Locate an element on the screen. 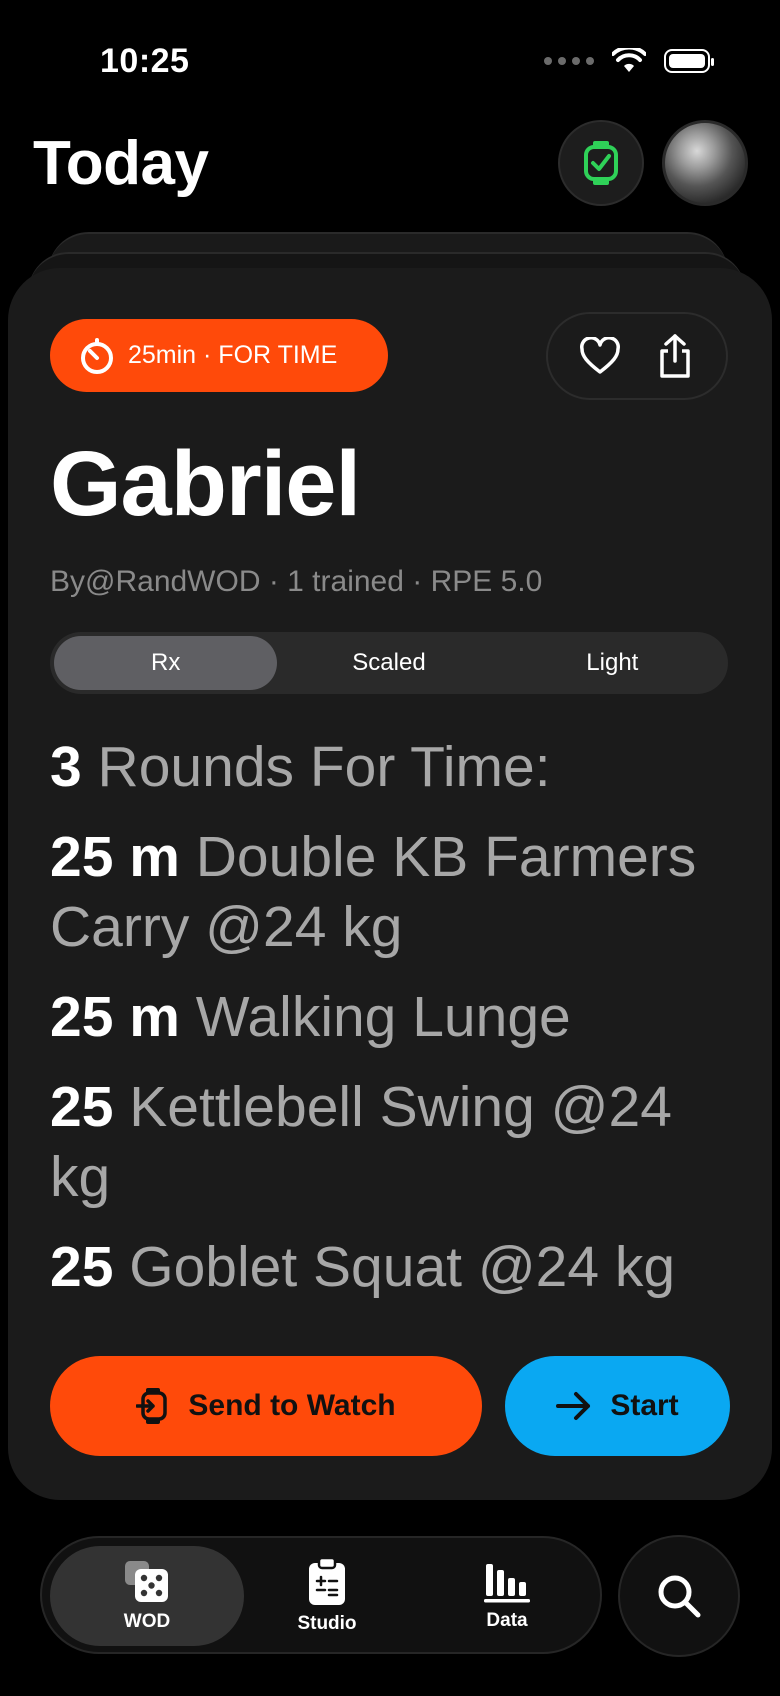  dice-icon is located at coordinates (146, 1581).